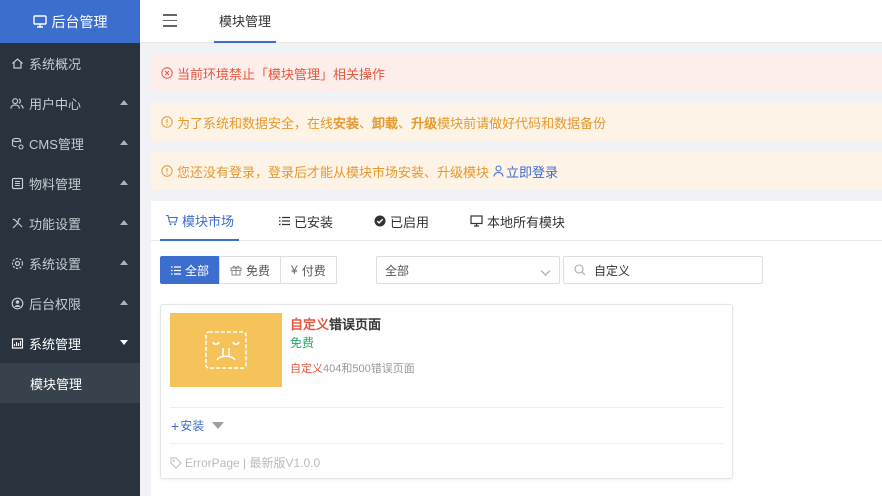 The width and height of the screenshot is (882, 496). I want to click on category-select-value: 全部, so click(397, 270).